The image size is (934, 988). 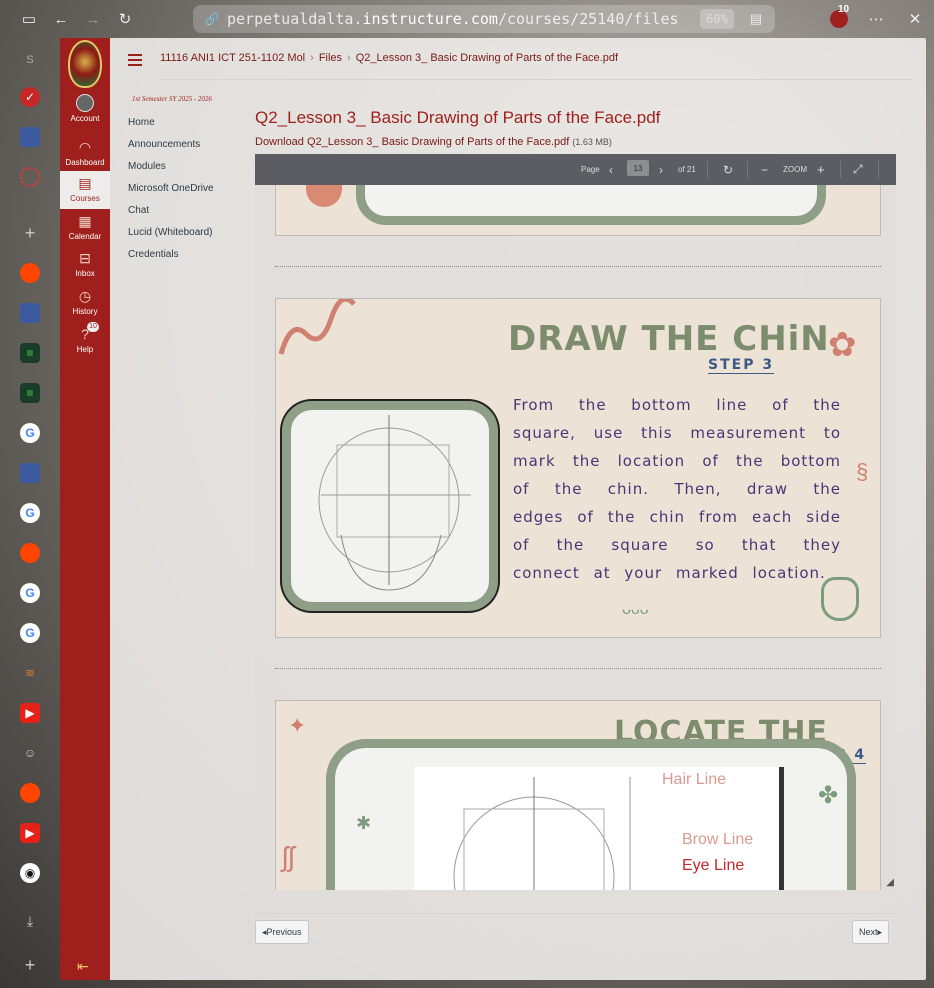 What do you see at coordinates (30, 673) in the screenshot?
I see `stack-icon: ≋` at bounding box center [30, 673].